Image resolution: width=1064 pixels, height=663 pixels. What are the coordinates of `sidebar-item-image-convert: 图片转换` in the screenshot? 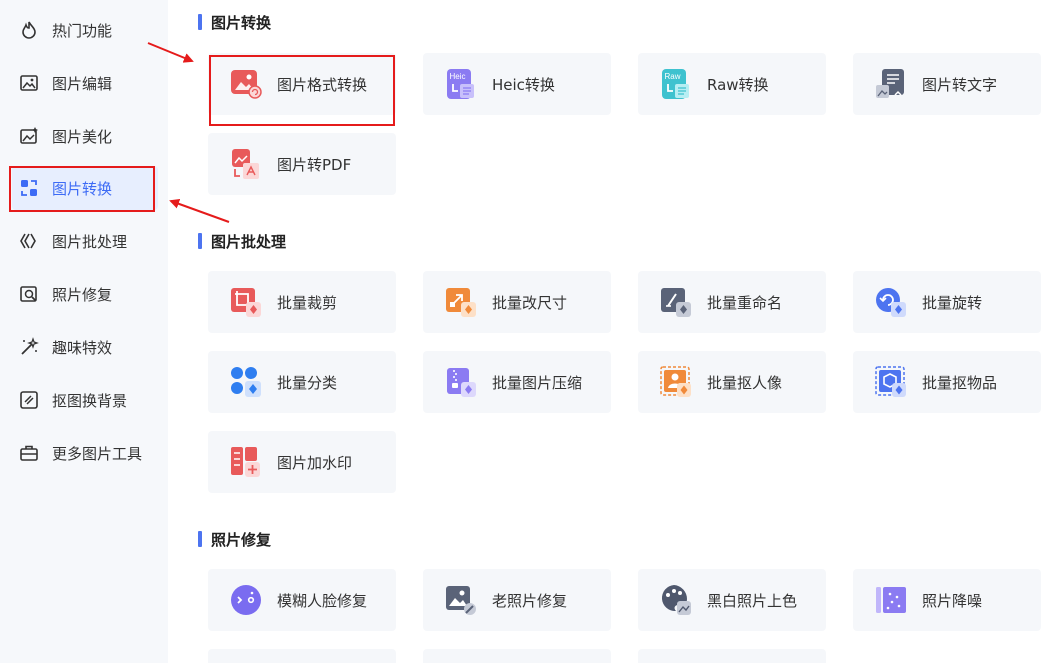 It's located at (85, 188).